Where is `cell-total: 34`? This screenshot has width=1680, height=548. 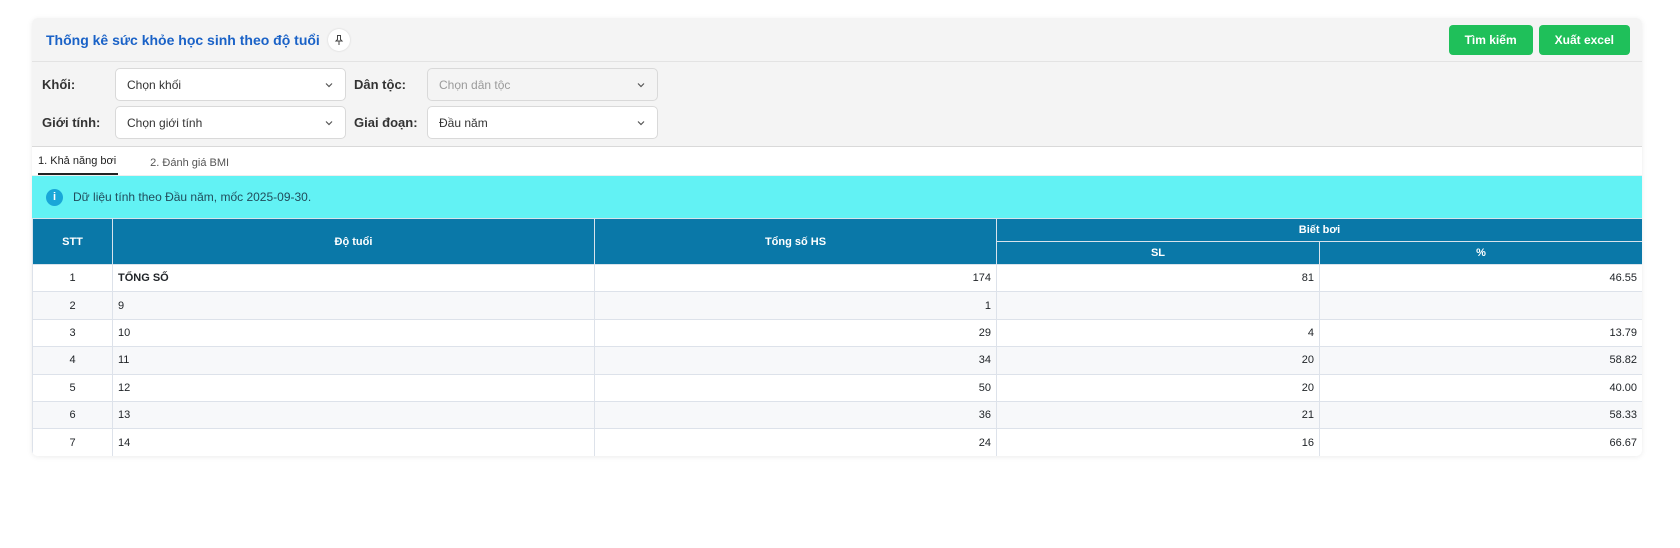 cell-total: 34 is located at coordinates (795, 360).